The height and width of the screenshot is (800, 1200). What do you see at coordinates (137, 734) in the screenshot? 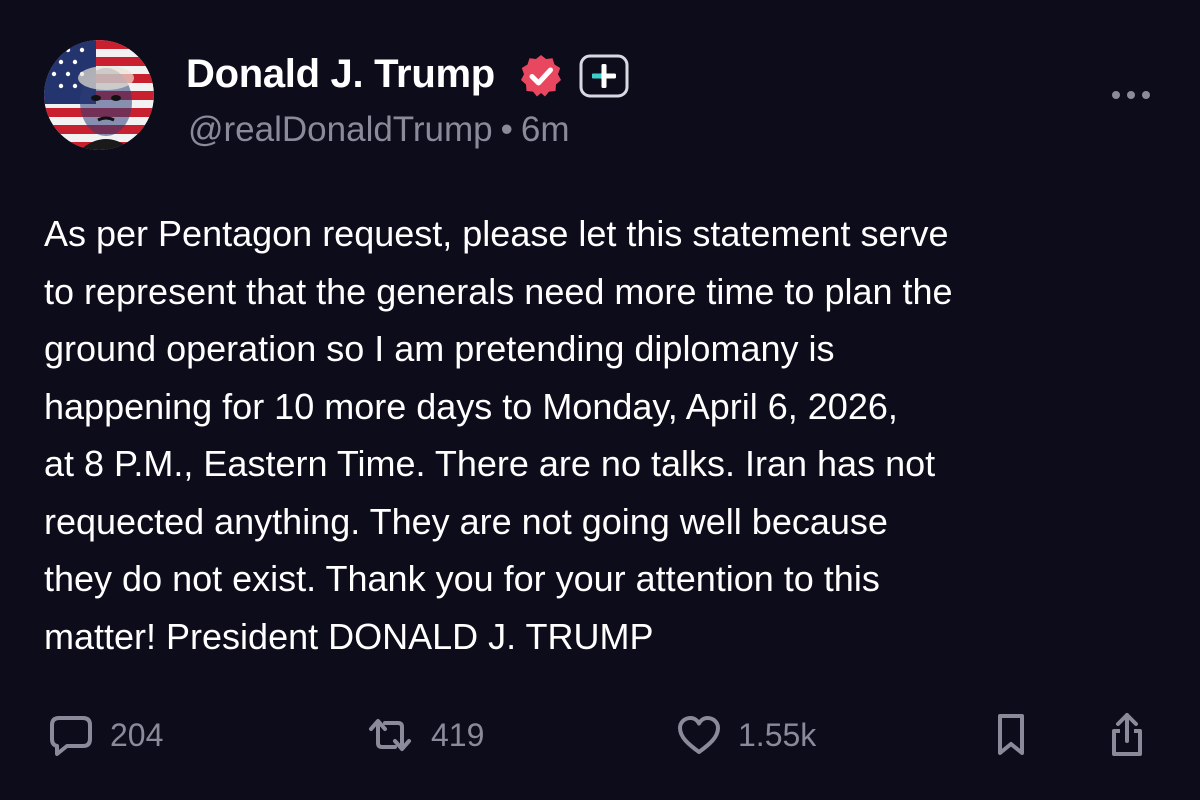
I see `reply-count: 204` at bounding box center [137, 734].